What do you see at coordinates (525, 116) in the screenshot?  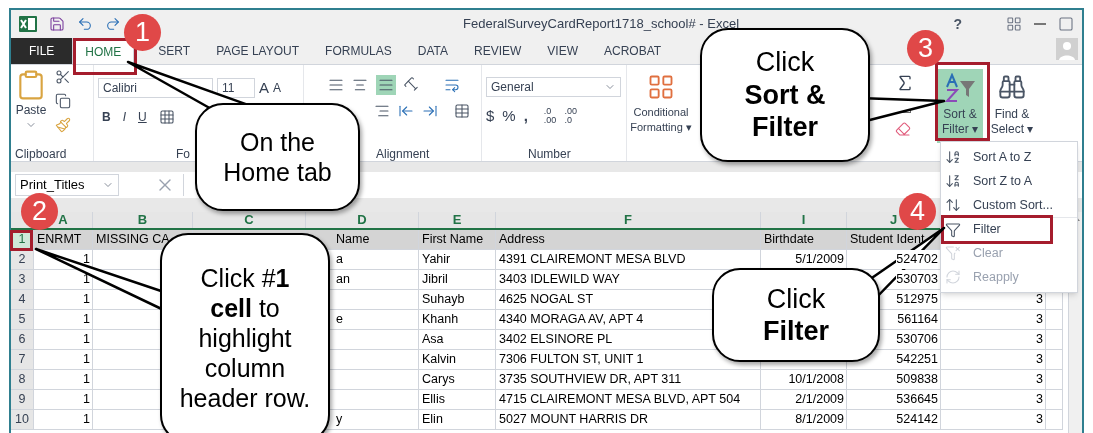 I see `comma-button: ,` at bounding box center [525, 116].